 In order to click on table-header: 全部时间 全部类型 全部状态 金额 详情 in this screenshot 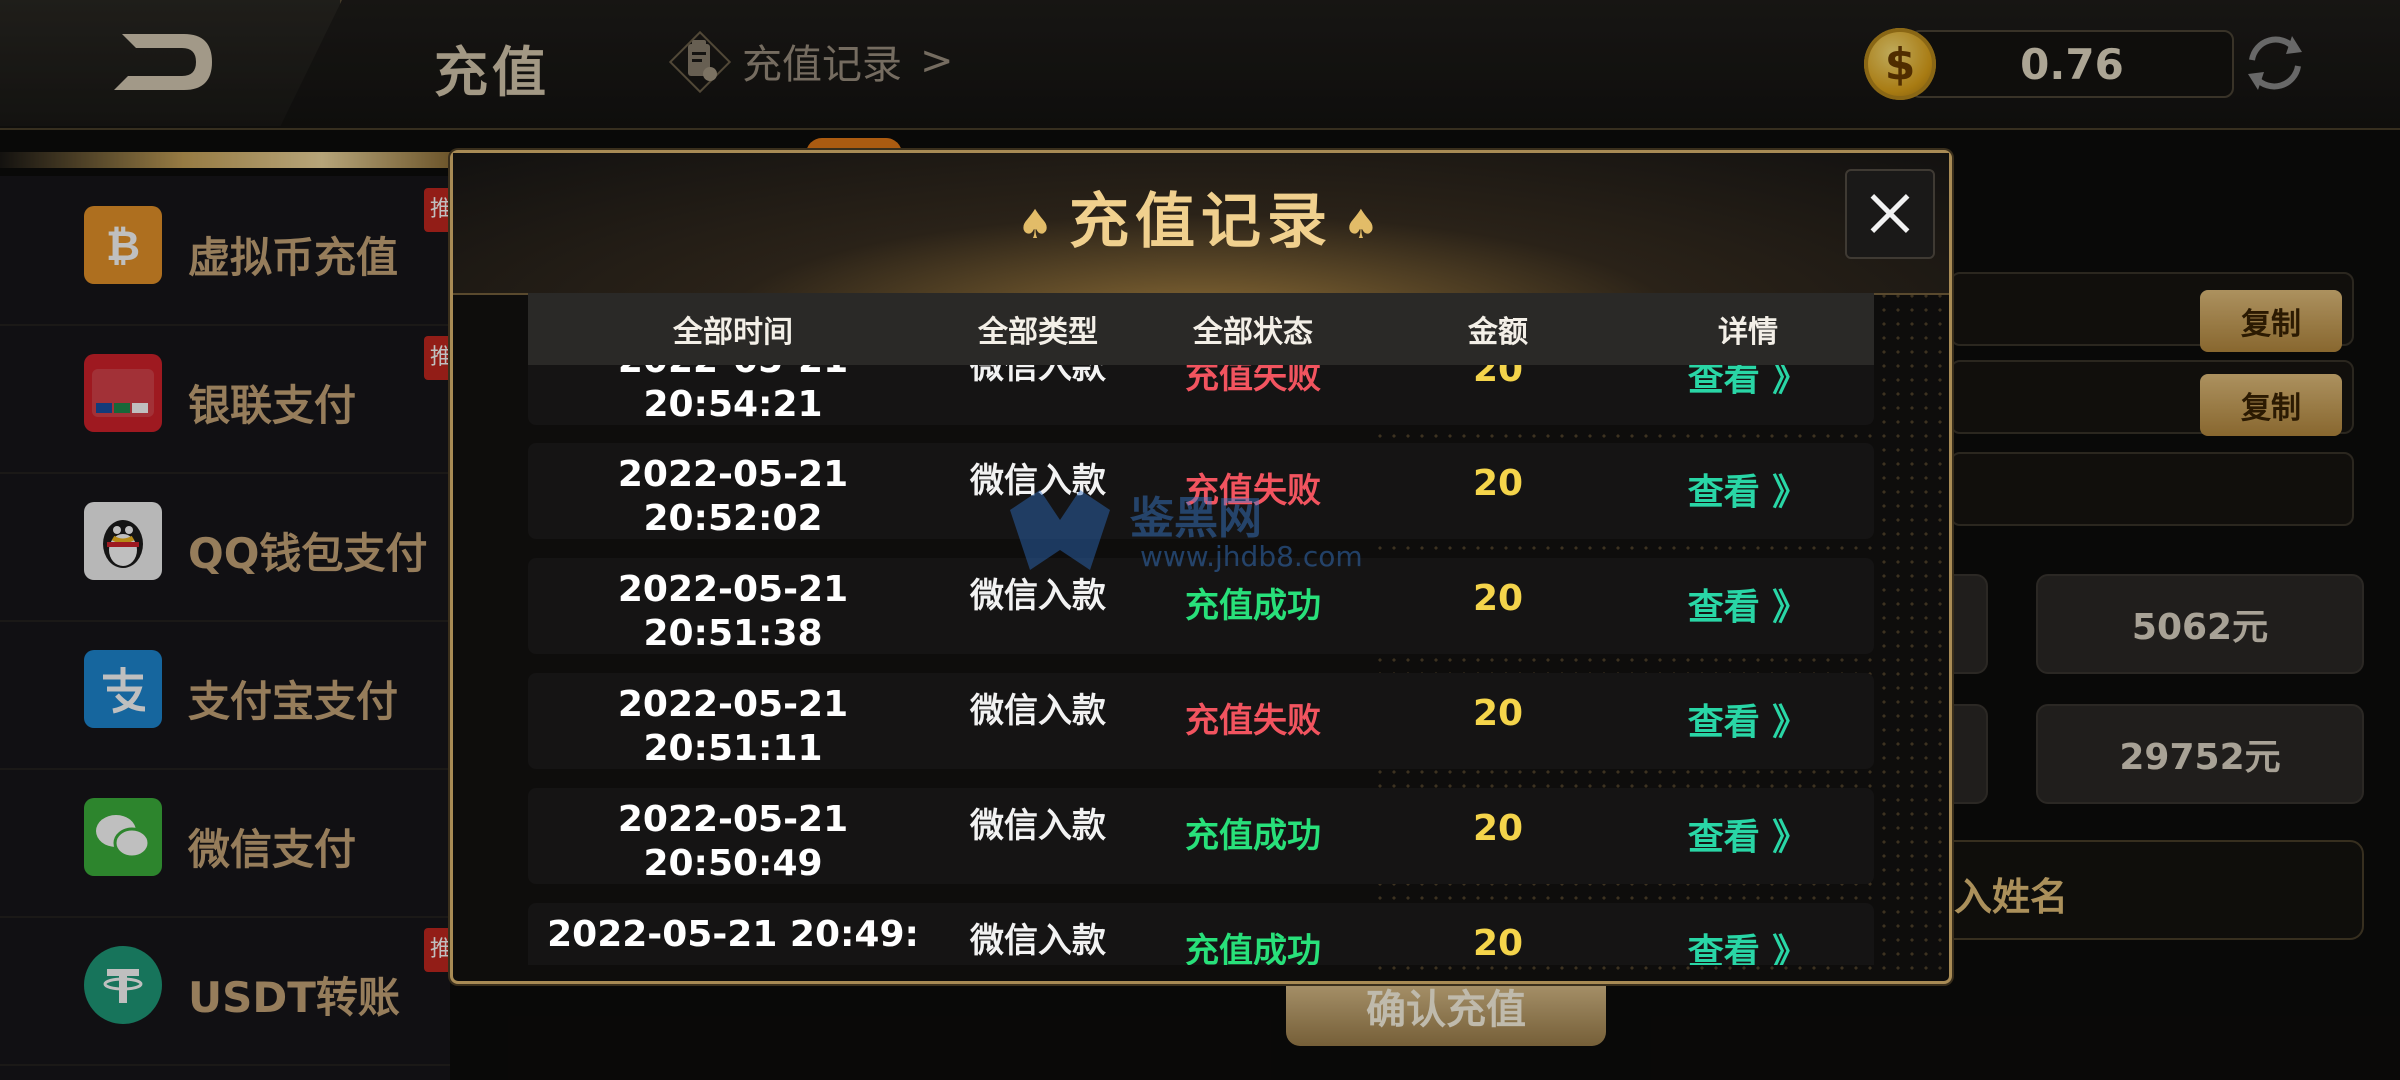, I will do `click(1201, 329)`.